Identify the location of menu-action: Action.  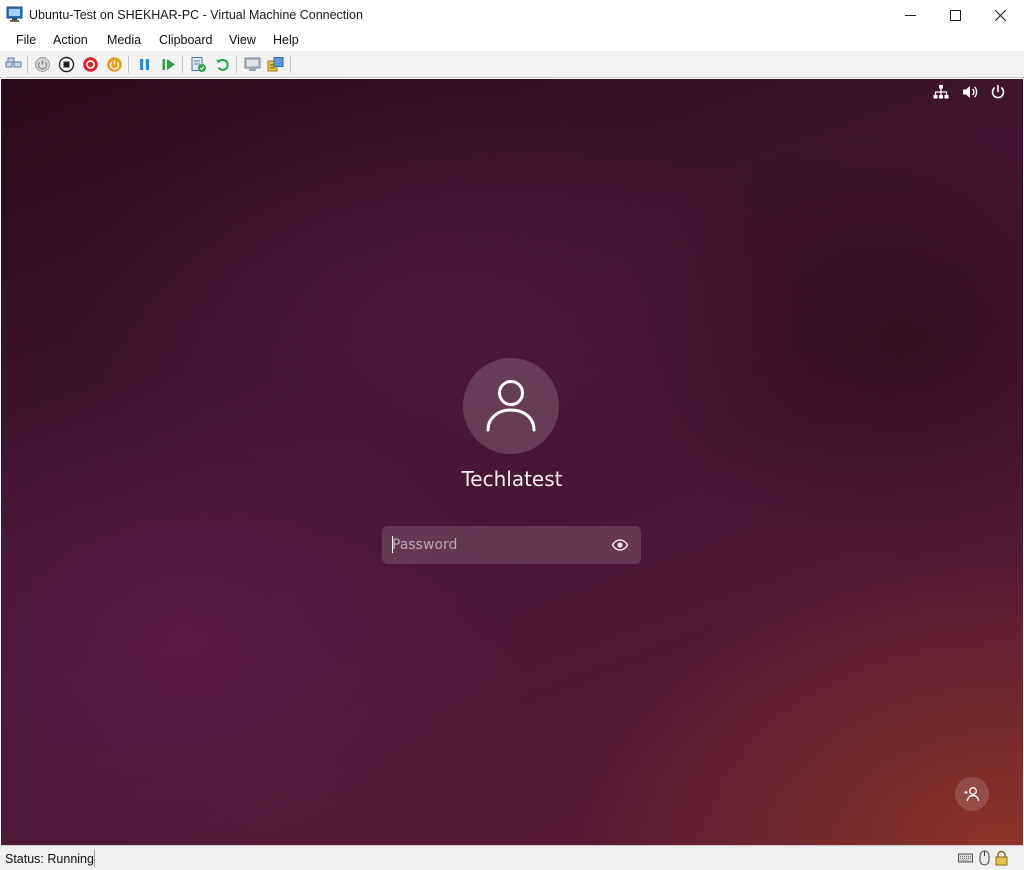
(70, 40).